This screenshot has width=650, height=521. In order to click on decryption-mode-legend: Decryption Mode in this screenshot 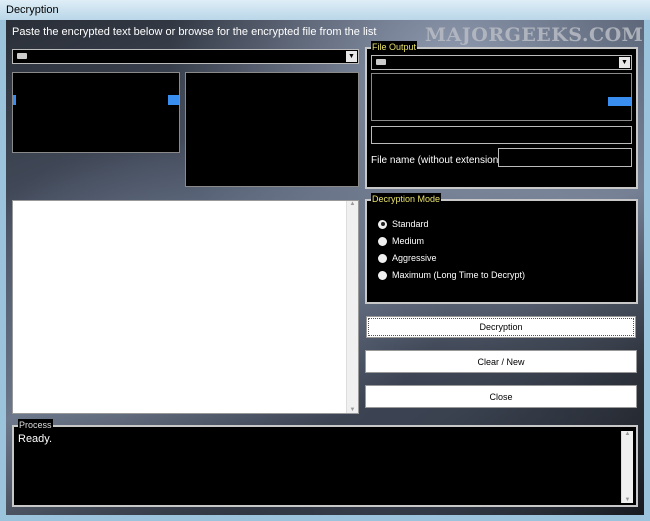, I will do `click(406, 199)`.